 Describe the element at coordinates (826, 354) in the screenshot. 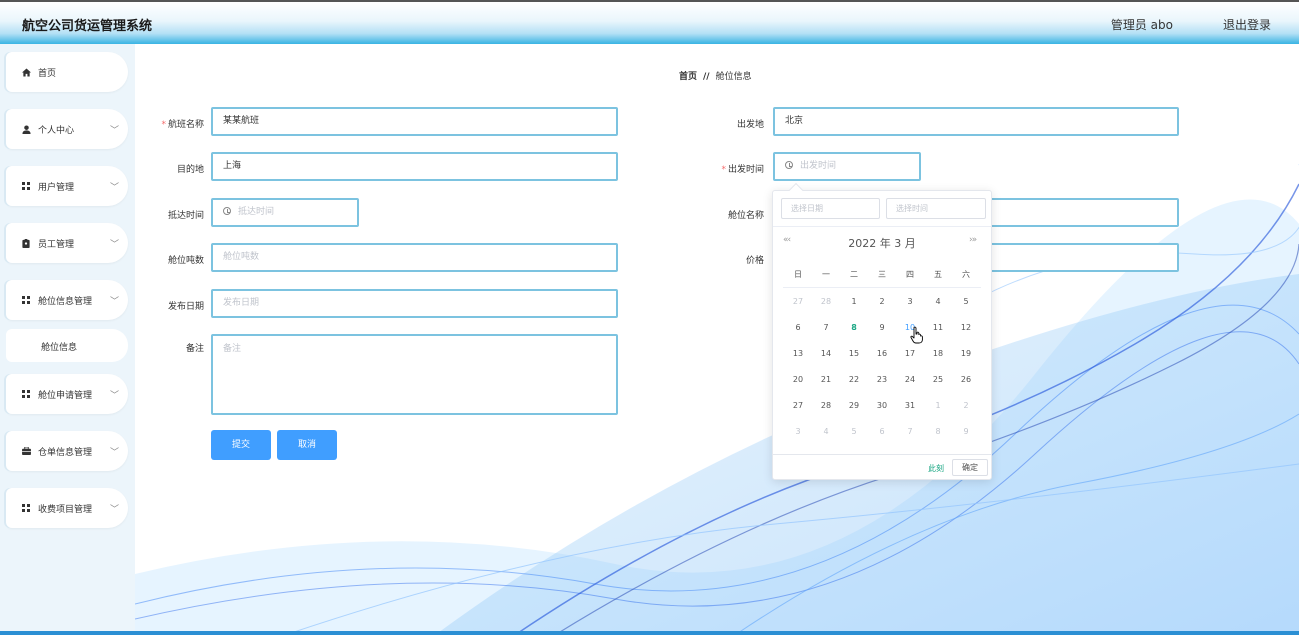

I see `calendar-day: 14` at that location.